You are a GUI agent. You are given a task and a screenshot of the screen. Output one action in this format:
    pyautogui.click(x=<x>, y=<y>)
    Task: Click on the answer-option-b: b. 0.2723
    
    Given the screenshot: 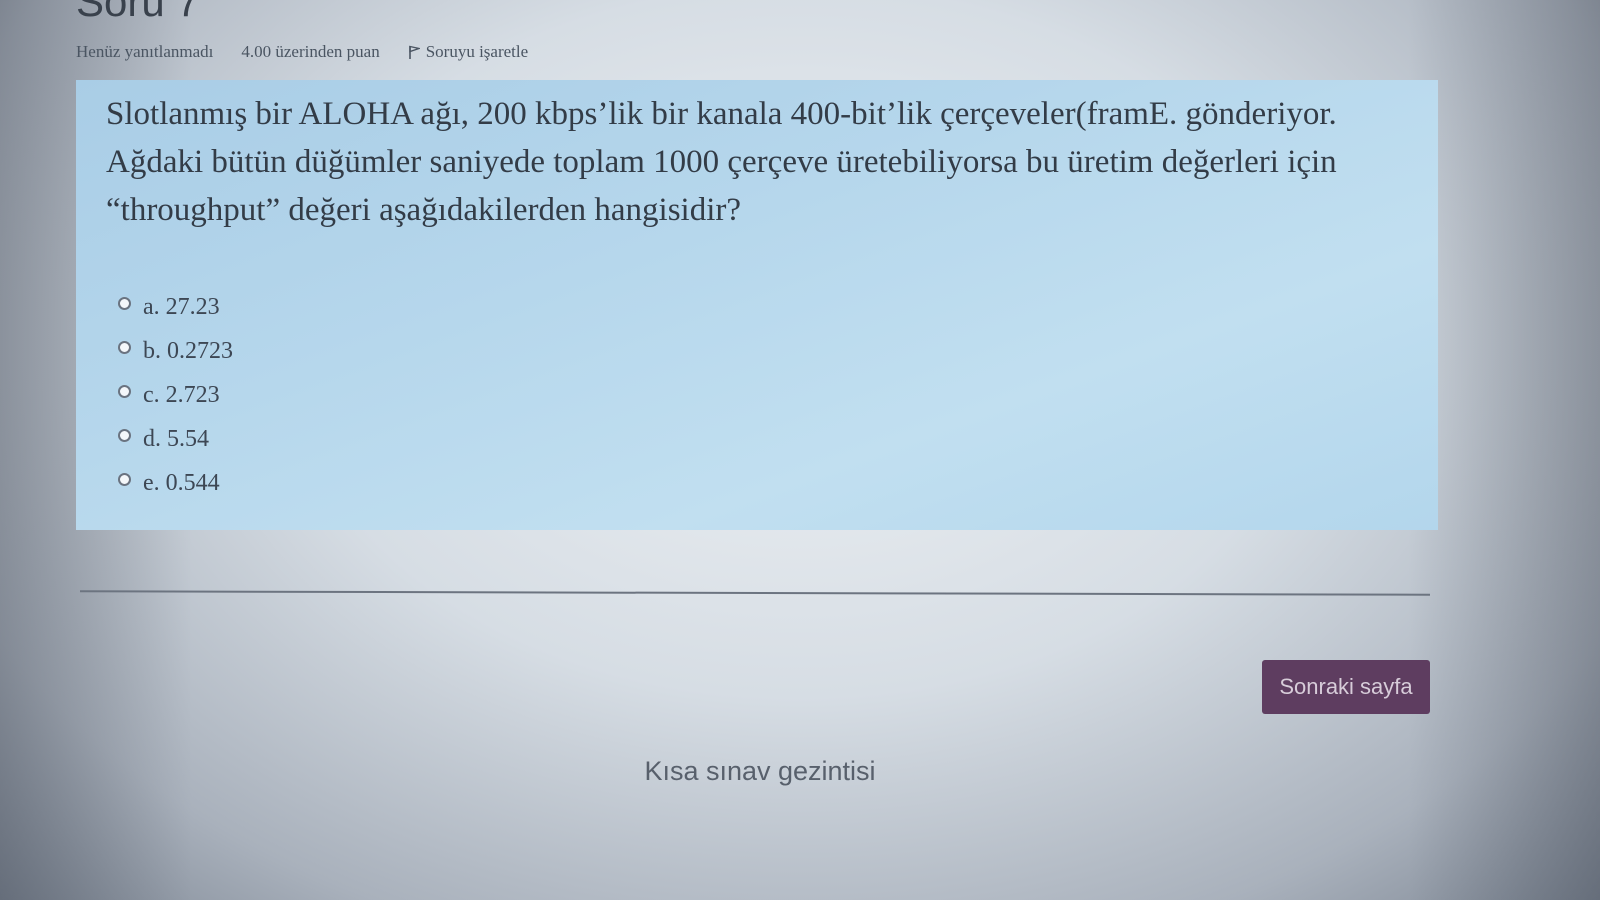 What is the action you would take?
    pyautogui.click(x=175, y=351)
    